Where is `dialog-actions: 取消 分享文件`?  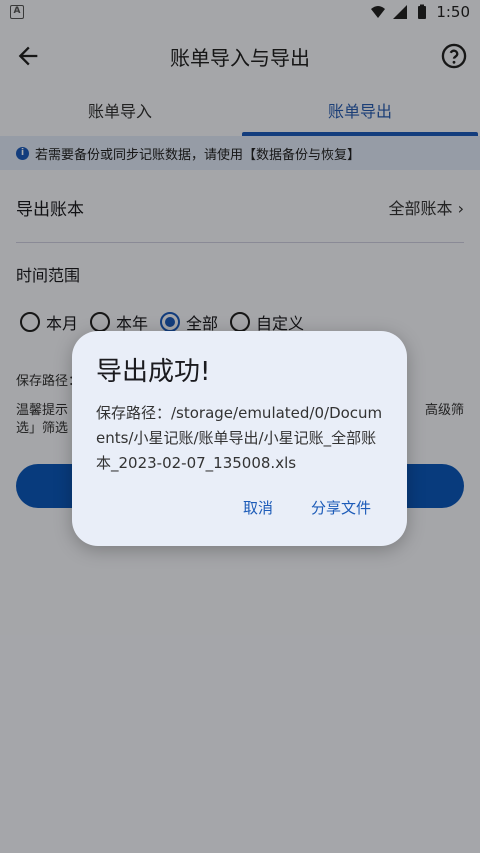
dialog-actions: 取消 分享文件 is located at coordinates (307, 507).